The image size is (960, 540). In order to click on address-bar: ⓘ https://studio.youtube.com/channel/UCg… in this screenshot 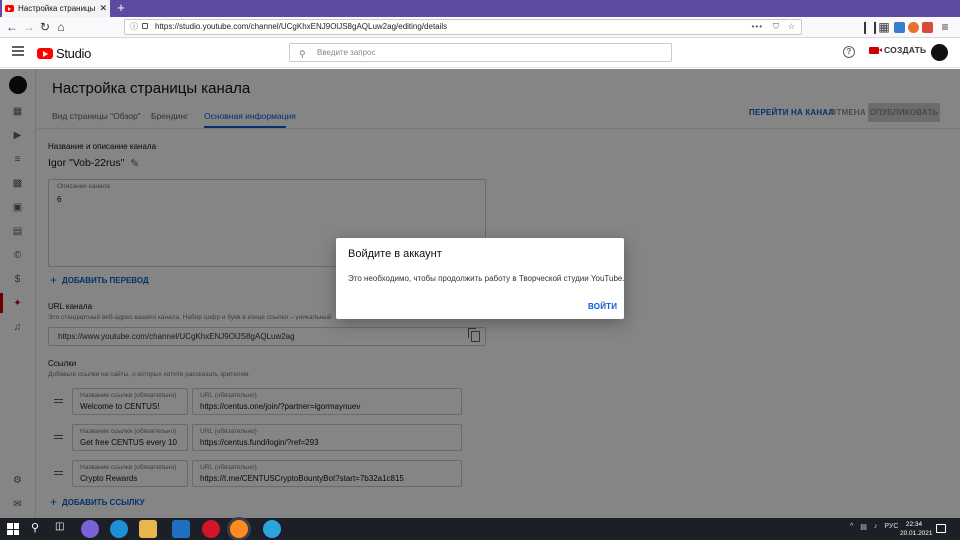, I will do `click(463, 27)`.